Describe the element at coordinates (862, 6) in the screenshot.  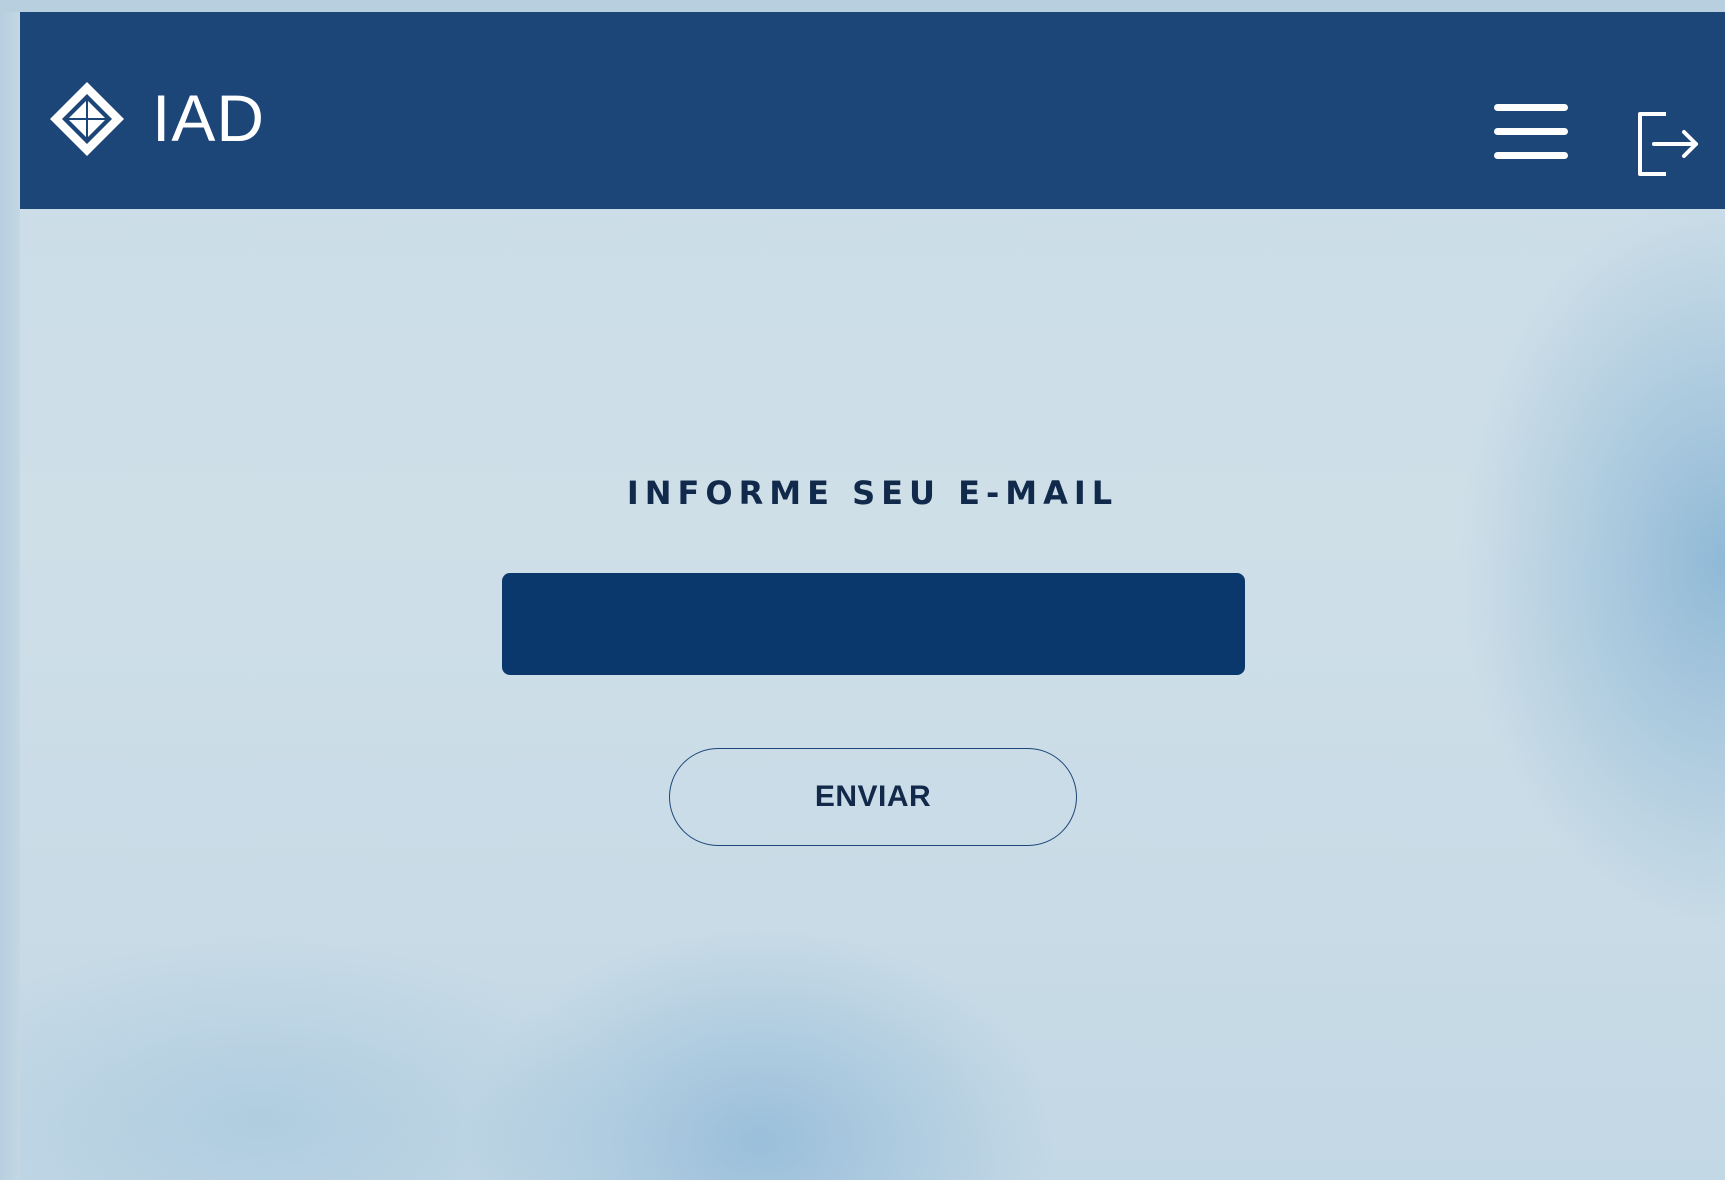
I see `top-edge` at that location.